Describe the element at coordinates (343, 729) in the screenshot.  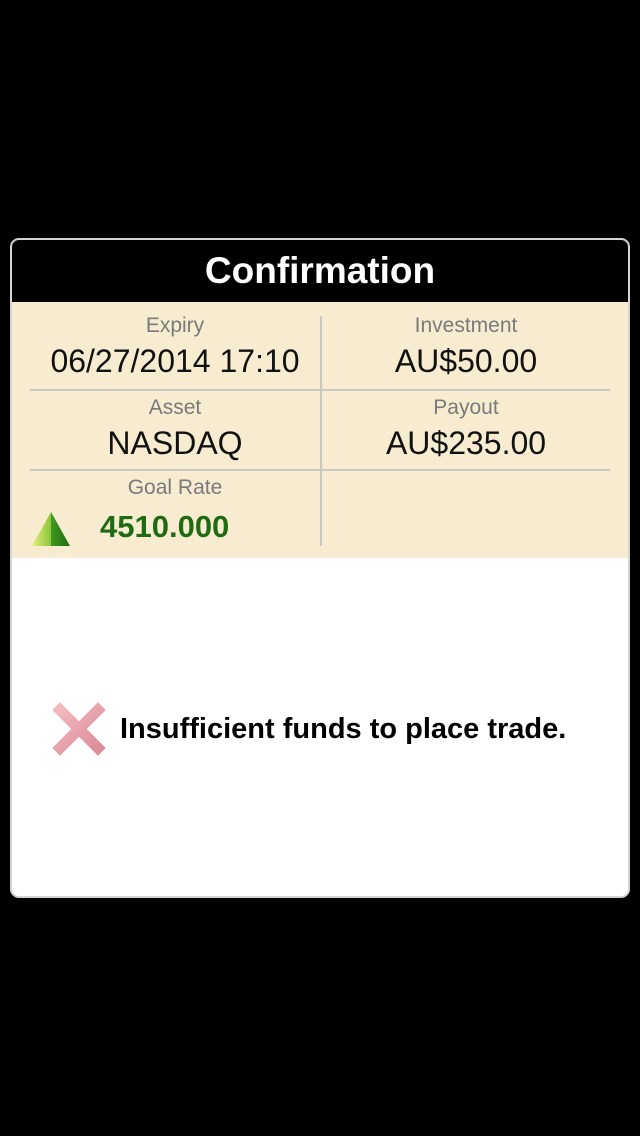
I see `error-message-text: Insufficient funds to place trade.` at that location.